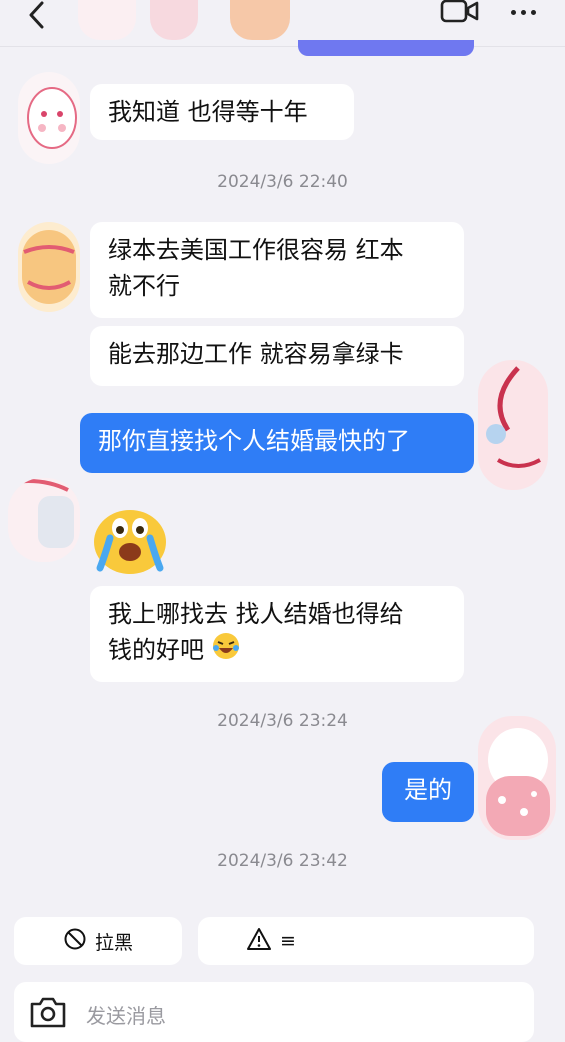 The image size is (565, 1042). I want to click on block-button: 拉黑, so click(98, 941).